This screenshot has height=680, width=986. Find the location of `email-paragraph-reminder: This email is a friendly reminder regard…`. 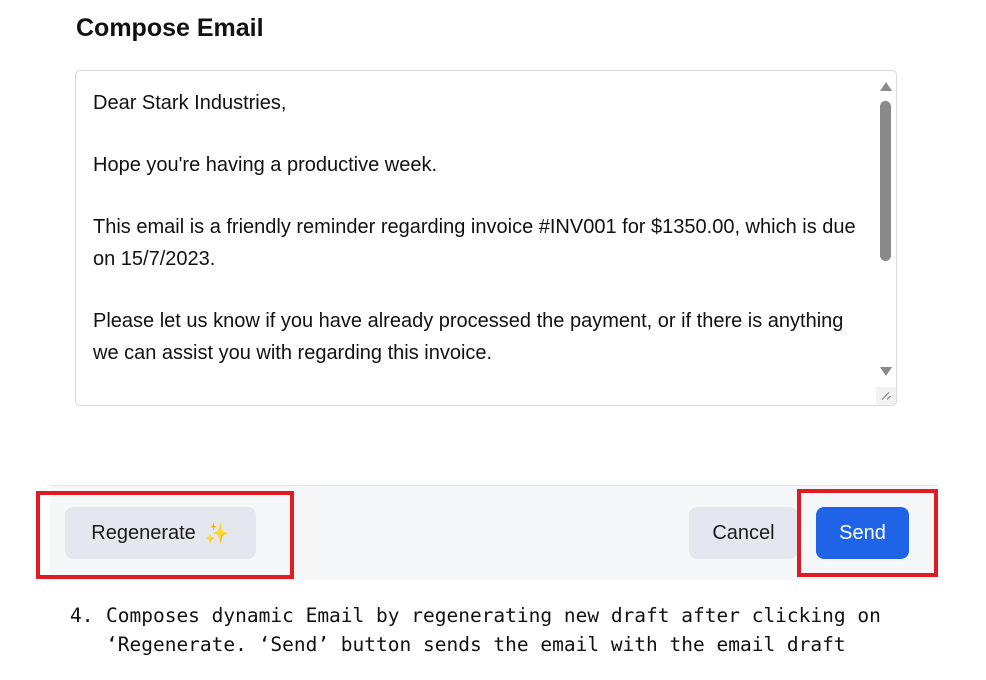

email-paragraph-reminder: This email is a friendly reminder regard… is located at coordinates (474, 243).